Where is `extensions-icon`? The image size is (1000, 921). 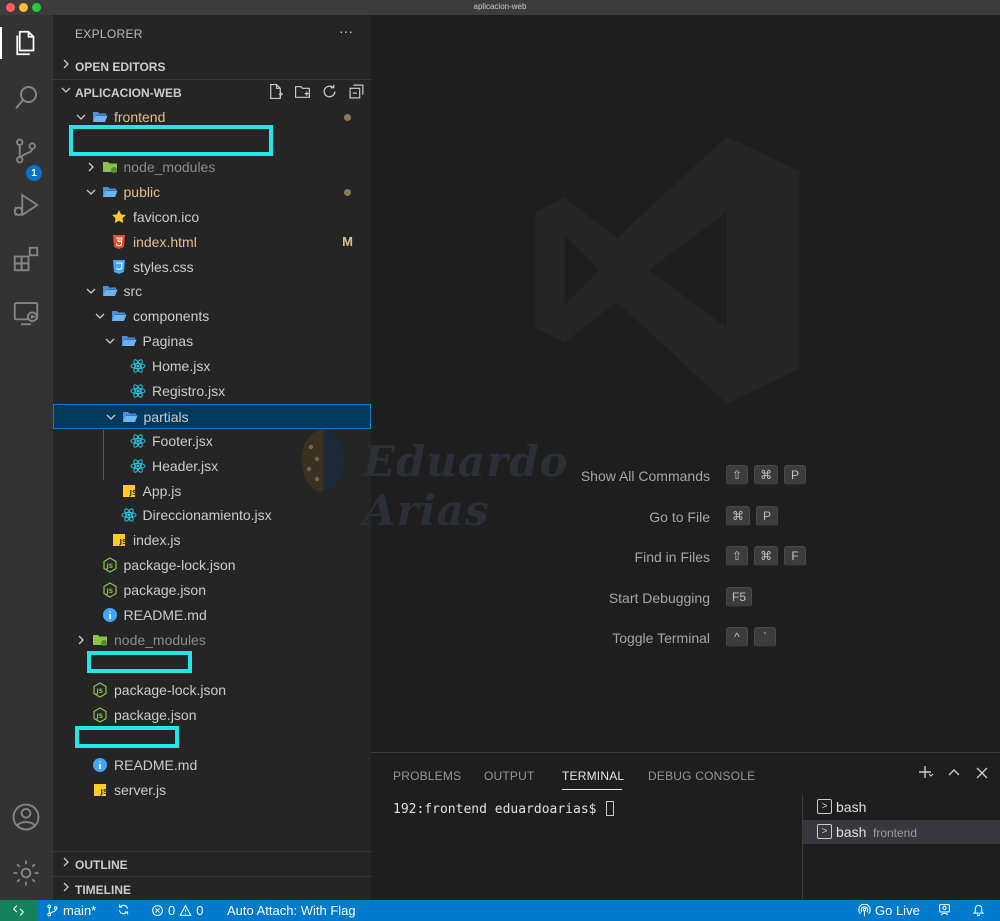 extensions-icon is located at coordinates (26, 259).